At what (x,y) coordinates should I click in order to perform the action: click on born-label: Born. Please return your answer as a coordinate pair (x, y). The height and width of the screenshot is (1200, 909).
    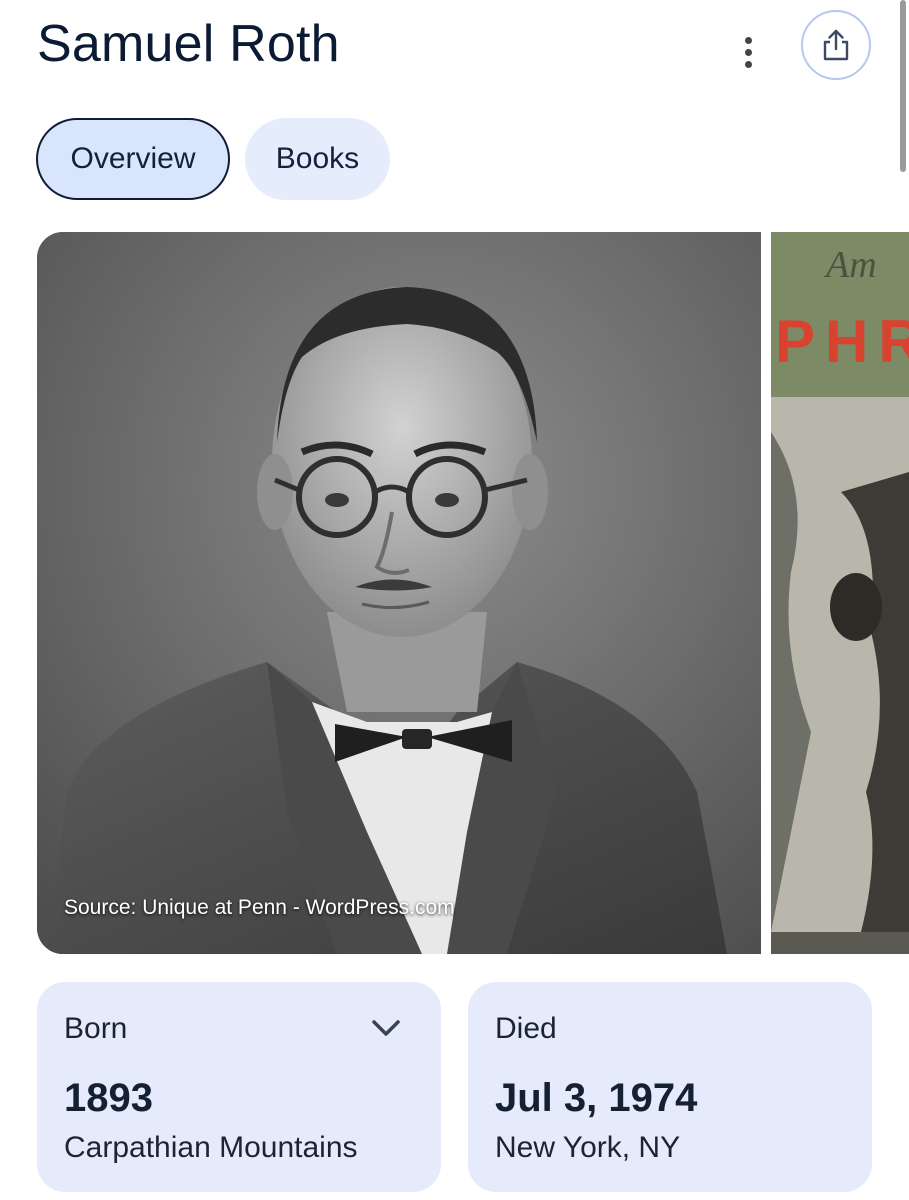
    Looking at the image, I should click on (96, 1028).